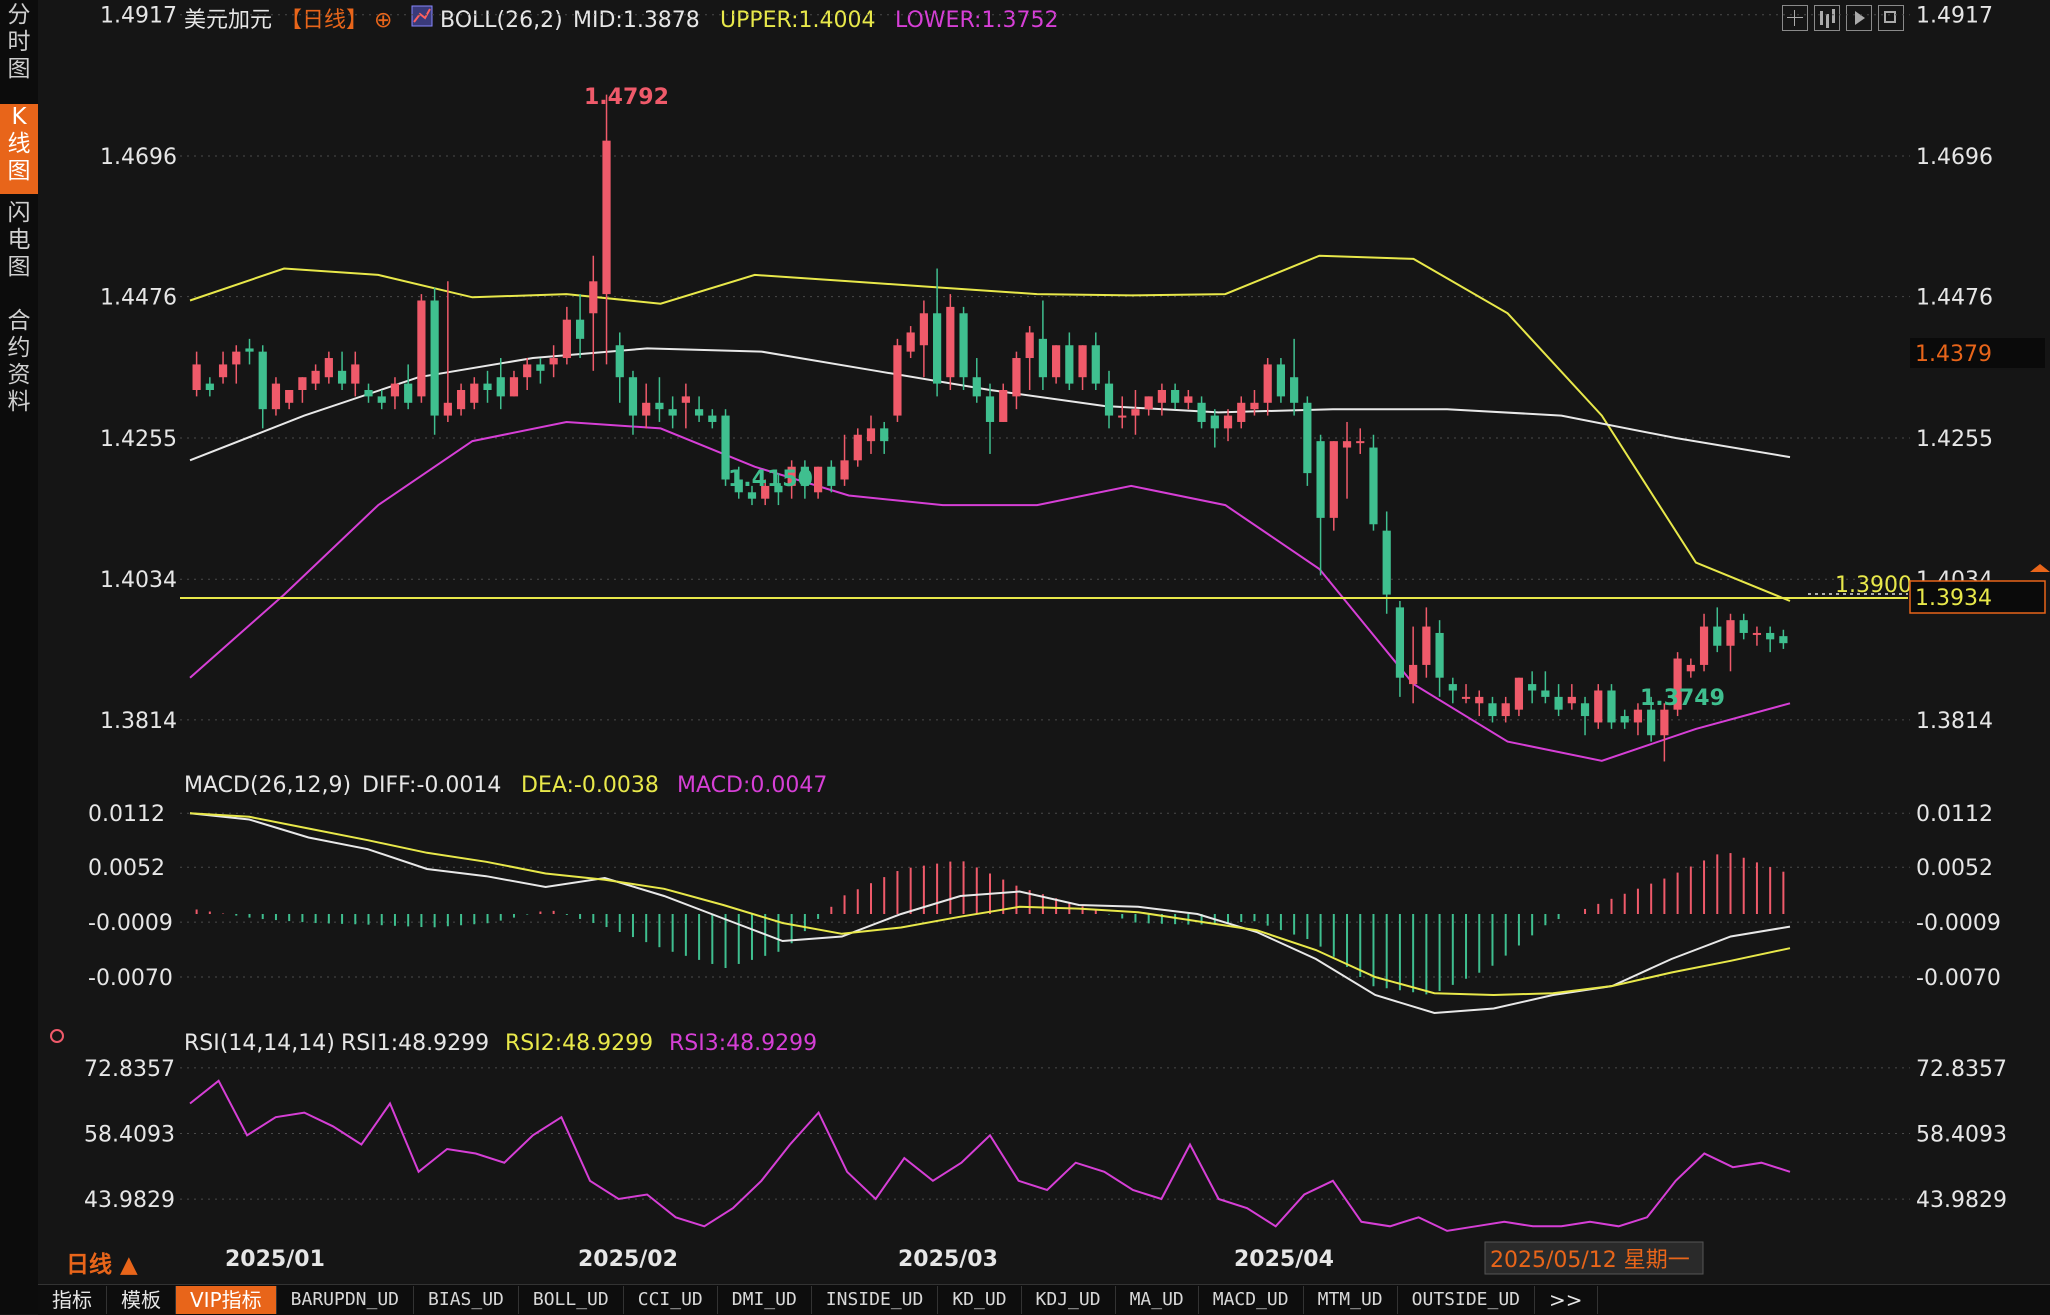 Image resolution: width=2050 pixels, height=1315 pixels. Describe the element at coordinates (875, 1300) in the screenshot. I see `indicator-tab-inside: INSIDE_UD` at that location.